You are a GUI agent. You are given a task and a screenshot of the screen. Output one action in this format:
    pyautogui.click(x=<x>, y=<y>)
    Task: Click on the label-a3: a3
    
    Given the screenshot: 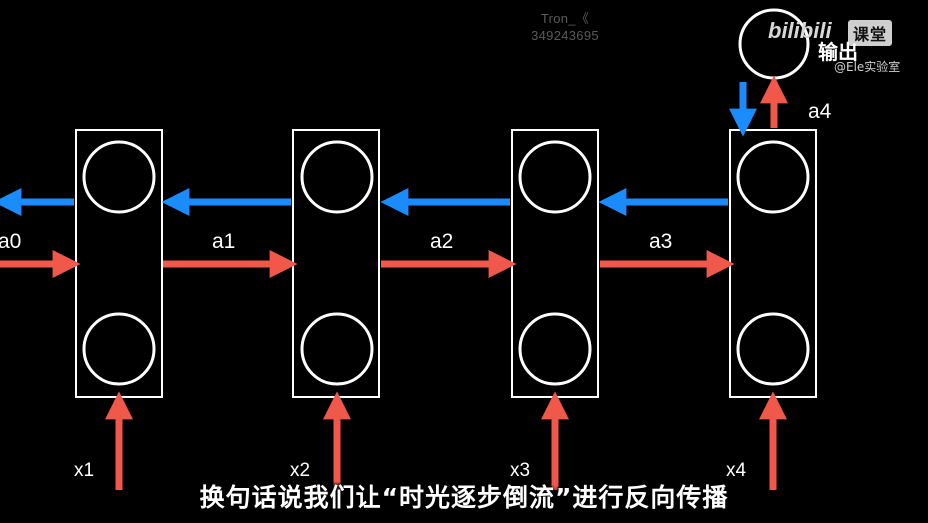 What is the action you would take?
    pyautogui.click(x=660, y=241)
    